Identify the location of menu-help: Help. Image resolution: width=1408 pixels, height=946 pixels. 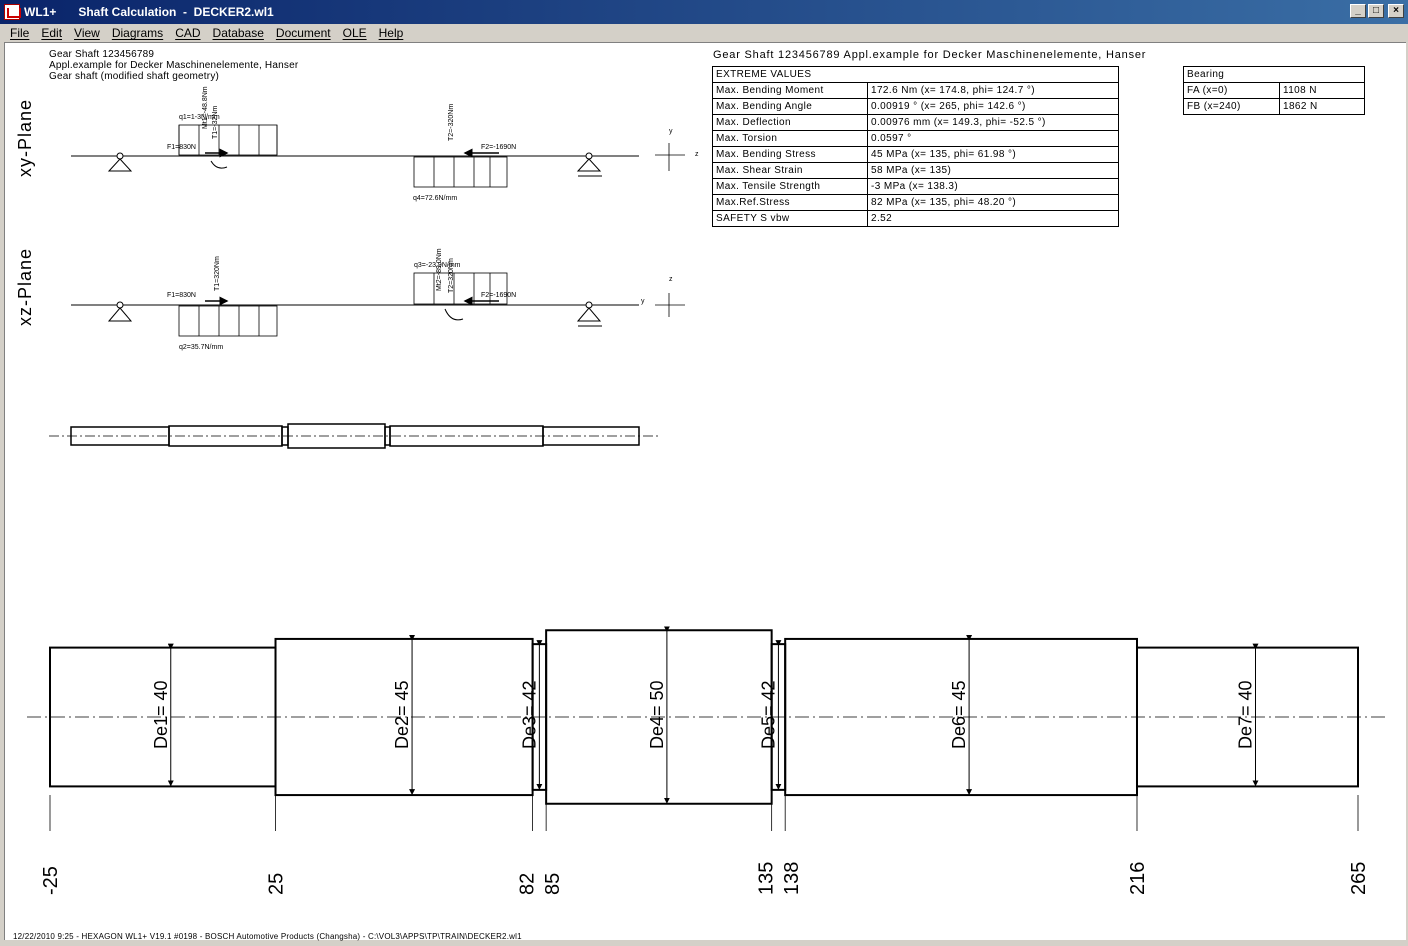
(391, 33).